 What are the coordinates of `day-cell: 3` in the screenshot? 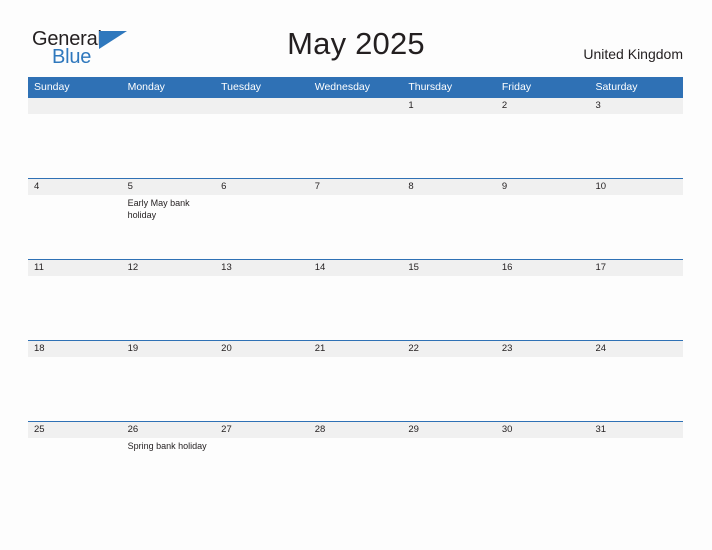 It's located at (636, 138).